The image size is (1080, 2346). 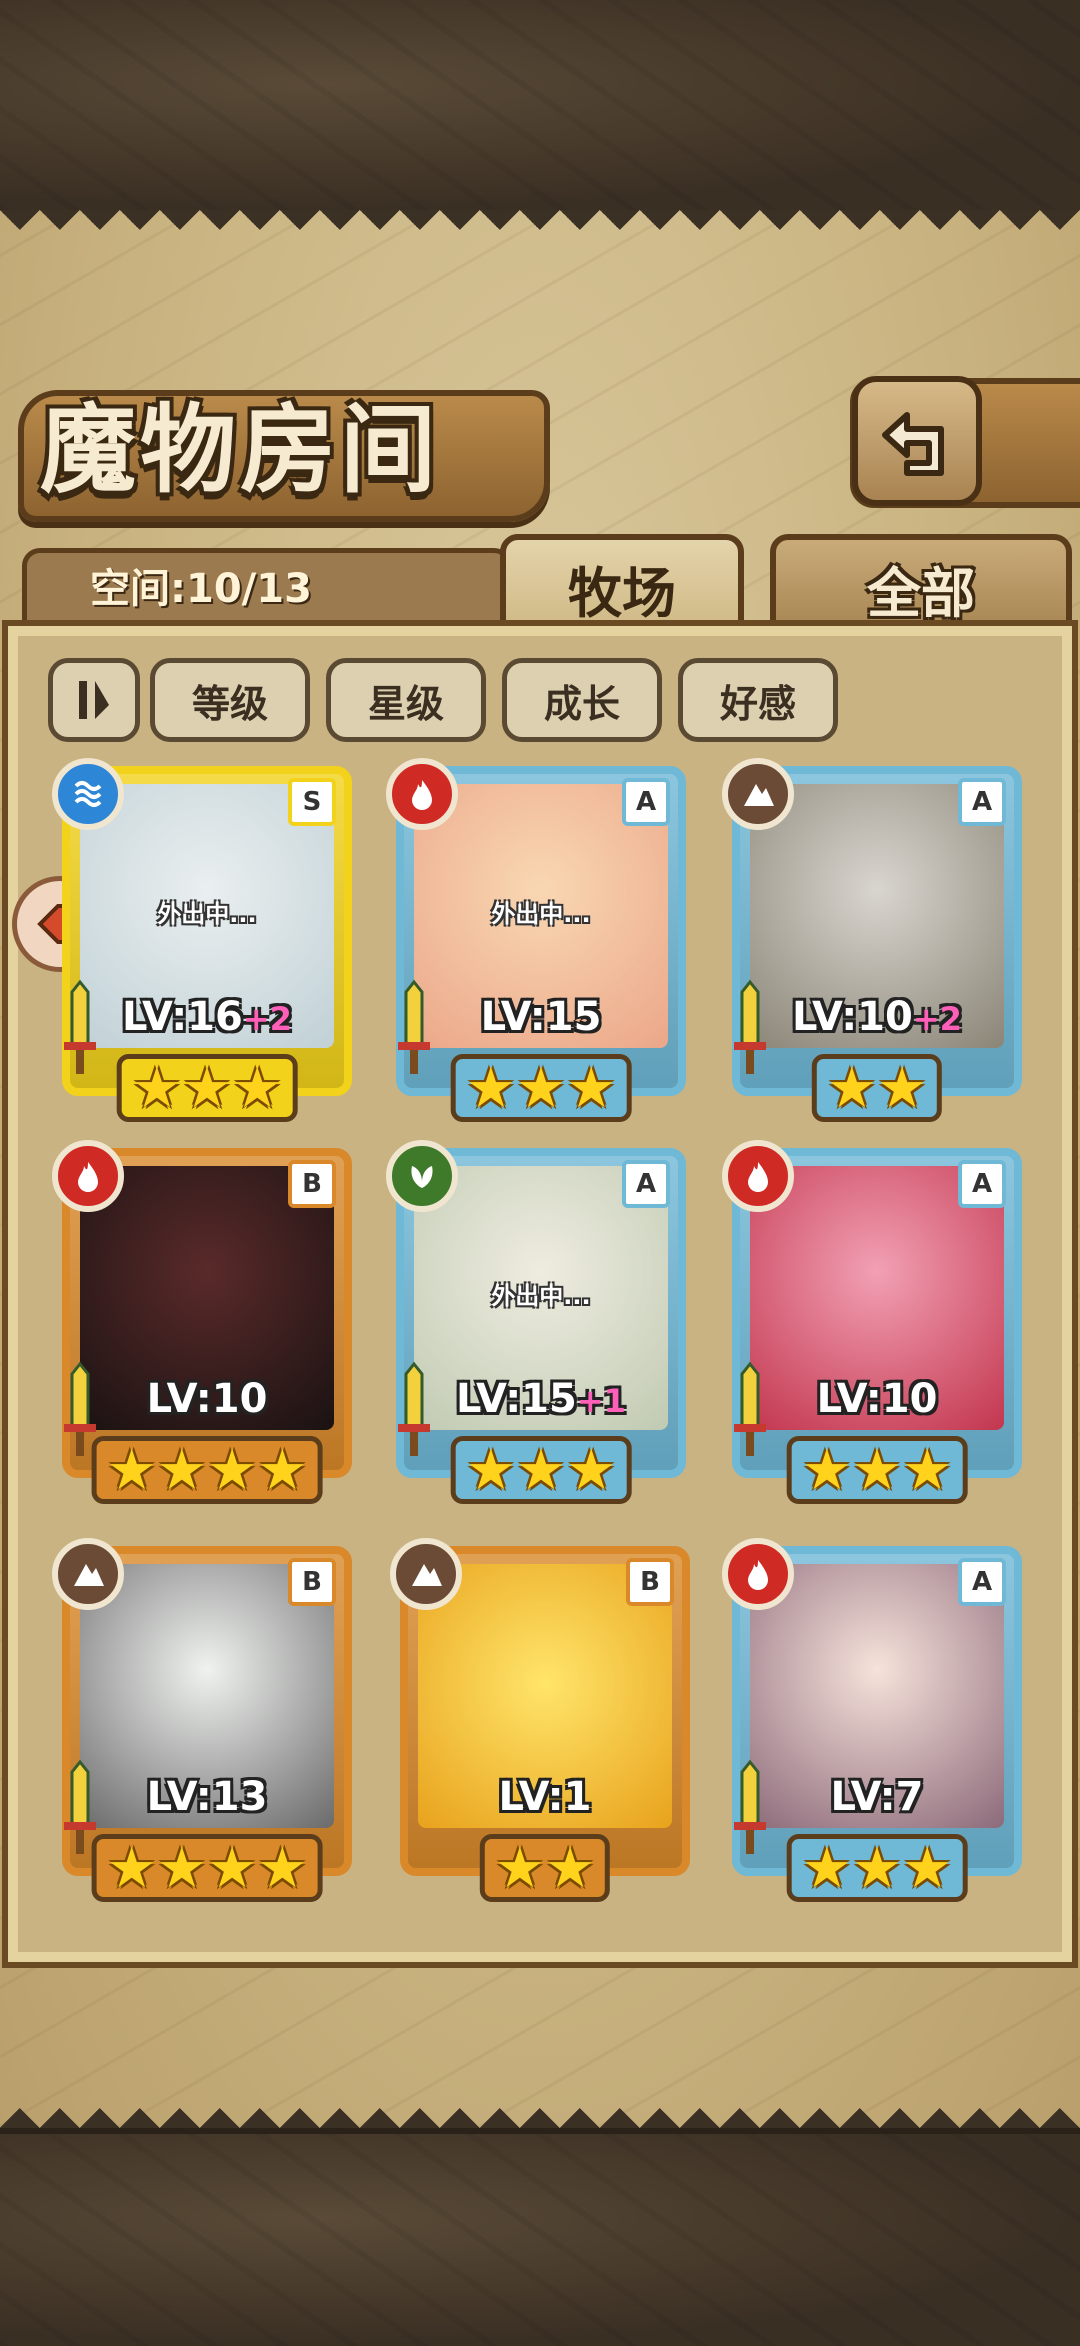 I want to click on water-element-icon, so click(x=88, y=794).